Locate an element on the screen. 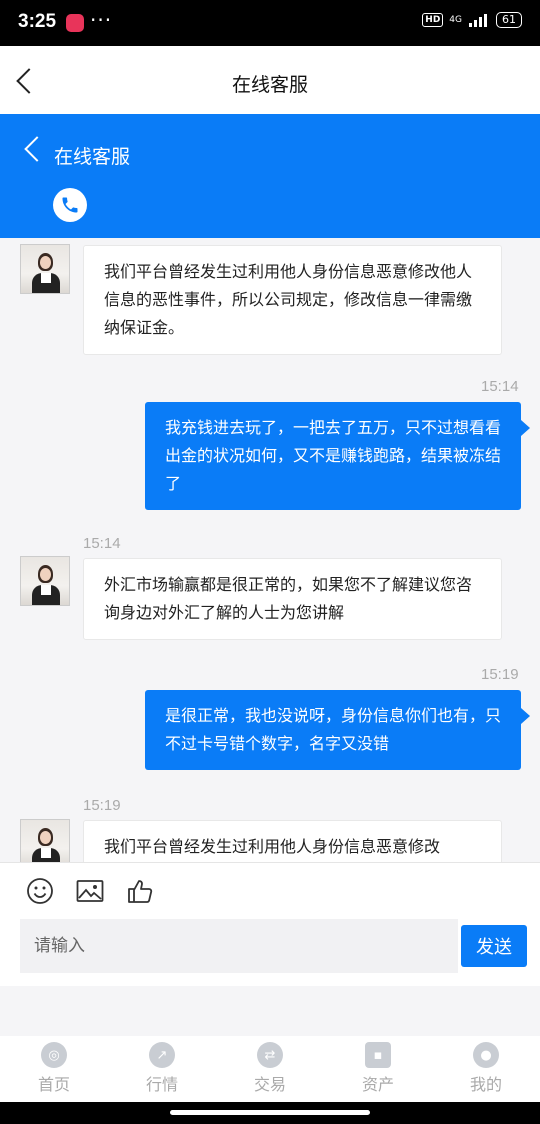 The image size is (540, 1124). status-indicators: HD 4G 61 is located at coordinates (472, 20).